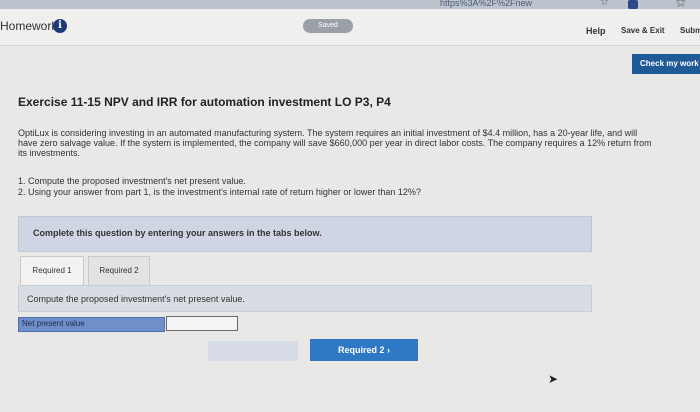 This screenshot has height=412, width=700. I want to click on save-exit-link: Save & Exit, so click(643, 30).